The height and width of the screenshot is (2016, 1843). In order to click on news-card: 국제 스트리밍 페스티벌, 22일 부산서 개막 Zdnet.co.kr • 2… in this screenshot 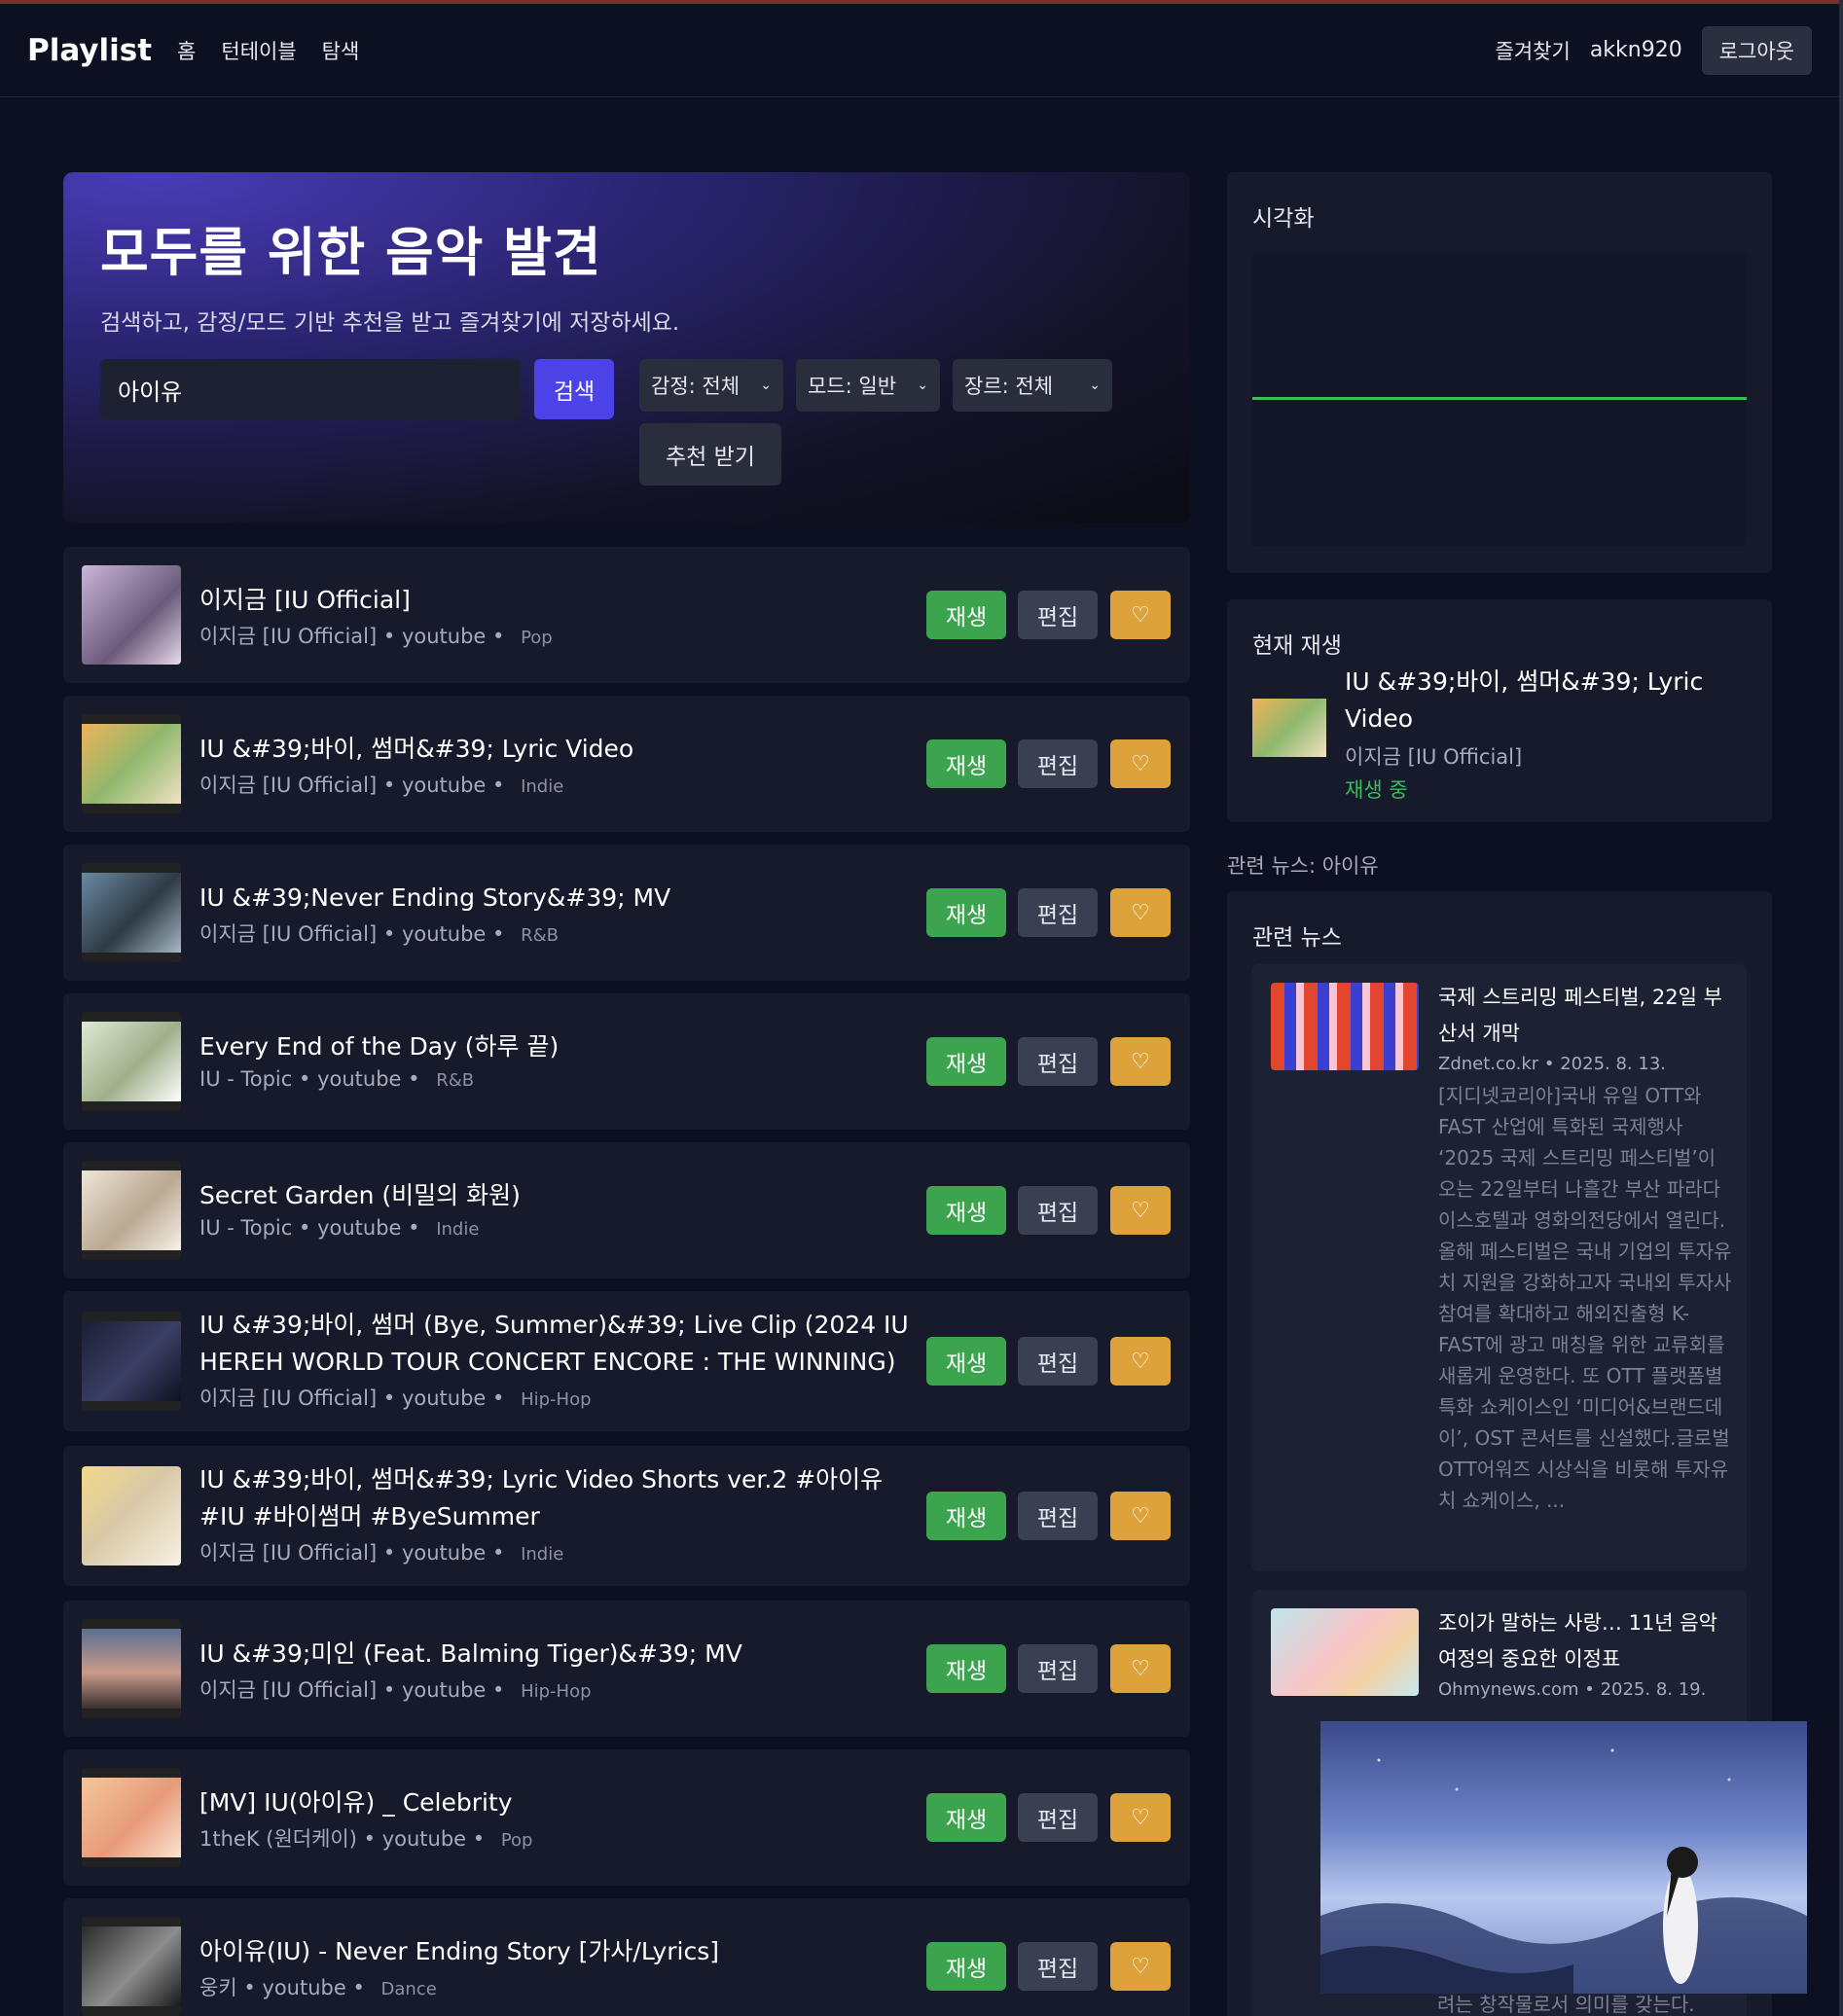, I will do `click(1499, 1267)`.